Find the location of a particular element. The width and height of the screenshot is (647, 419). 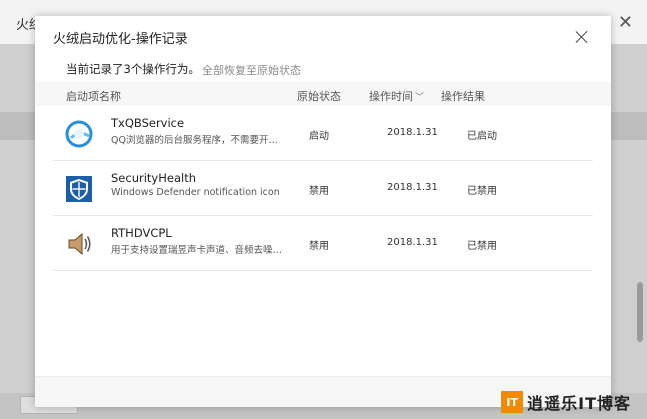

background-close-icon: ✕ is located at coordinates (625, 22).